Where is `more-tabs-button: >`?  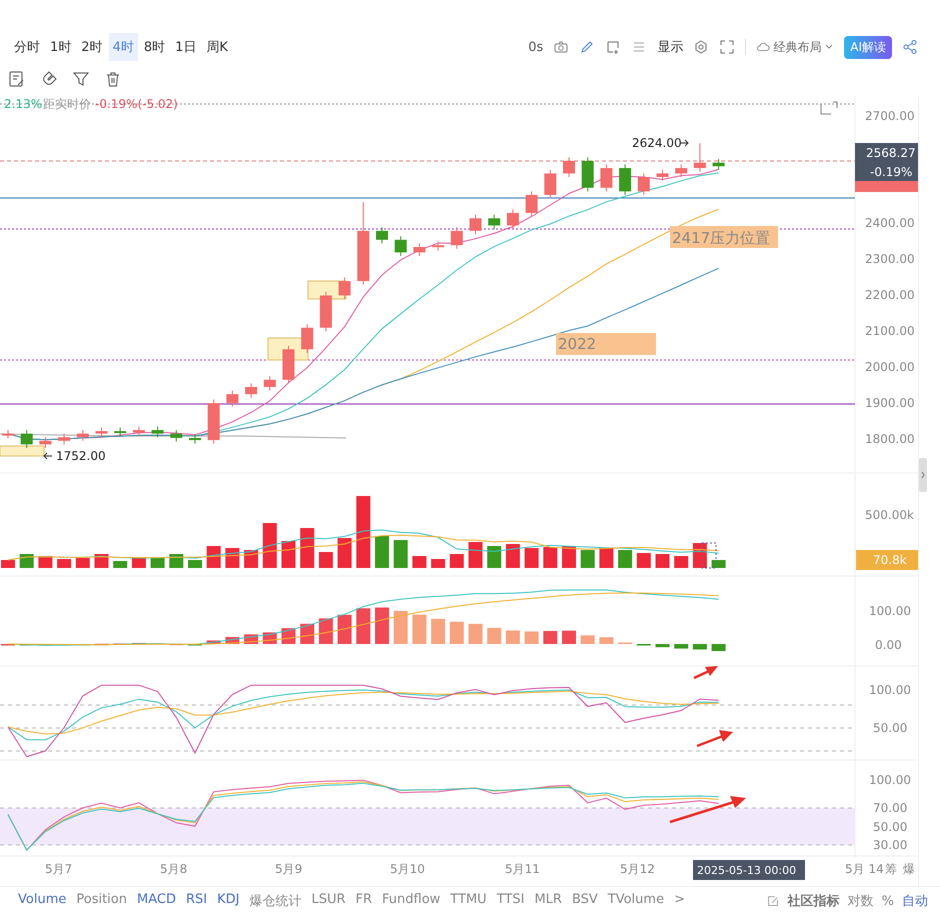 more-tabs-button: > is located at coordinates (679, 901).